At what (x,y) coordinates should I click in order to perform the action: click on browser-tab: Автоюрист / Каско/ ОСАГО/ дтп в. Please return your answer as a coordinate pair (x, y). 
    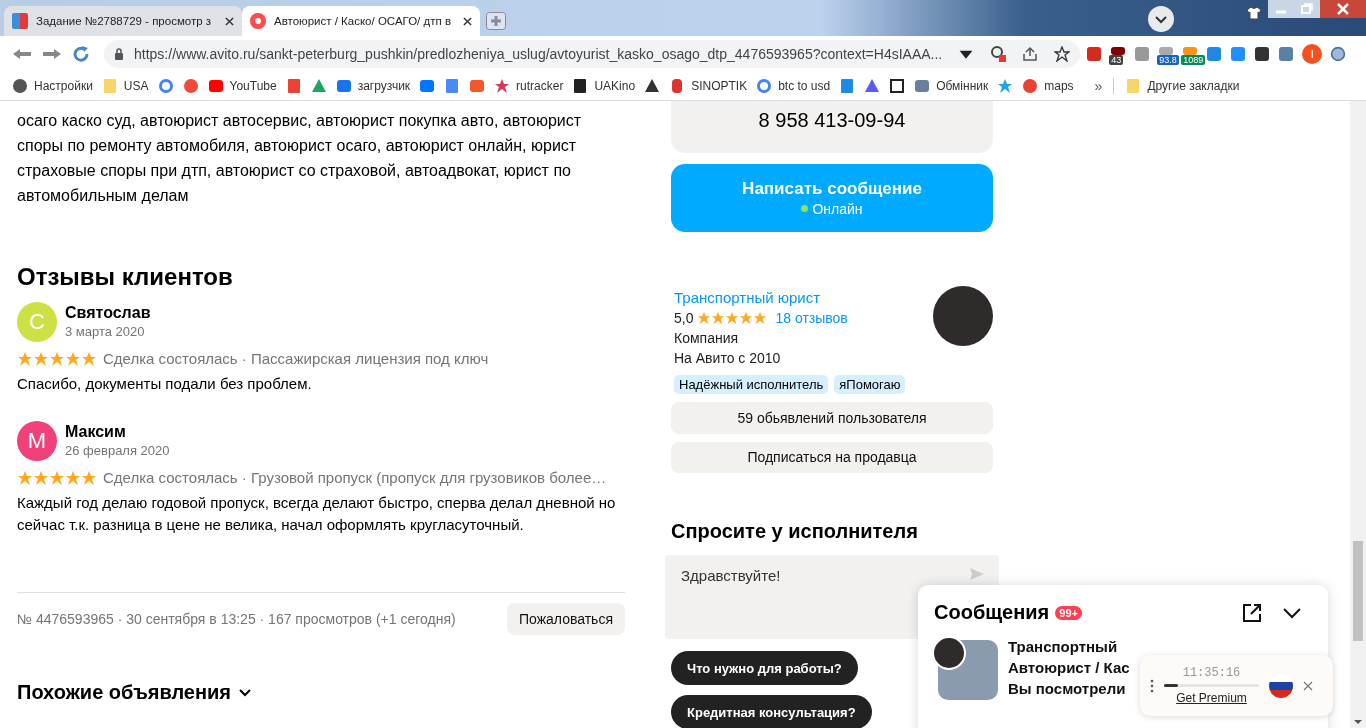
    Looking at the image, I should click on (361, 21).